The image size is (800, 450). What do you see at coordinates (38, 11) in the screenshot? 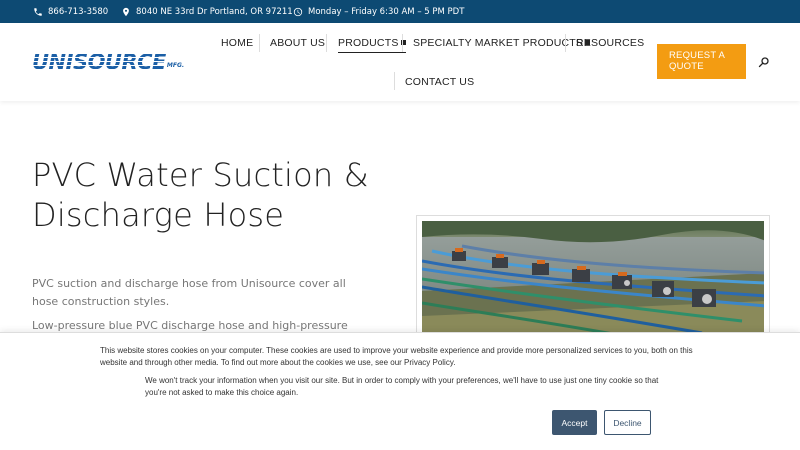
I see `phone-icon` at bounding box center [38, 11].